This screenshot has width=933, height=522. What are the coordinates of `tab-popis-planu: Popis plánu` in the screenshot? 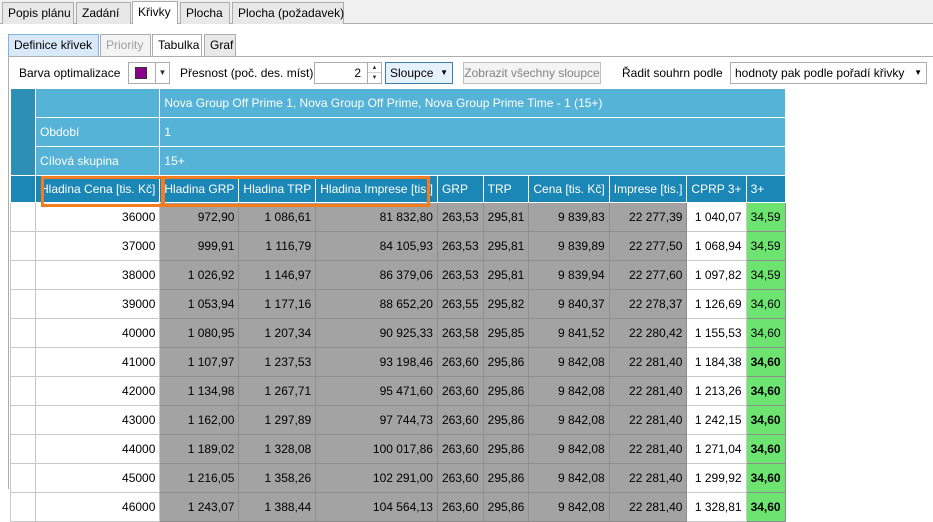 It's located at (38, 13).